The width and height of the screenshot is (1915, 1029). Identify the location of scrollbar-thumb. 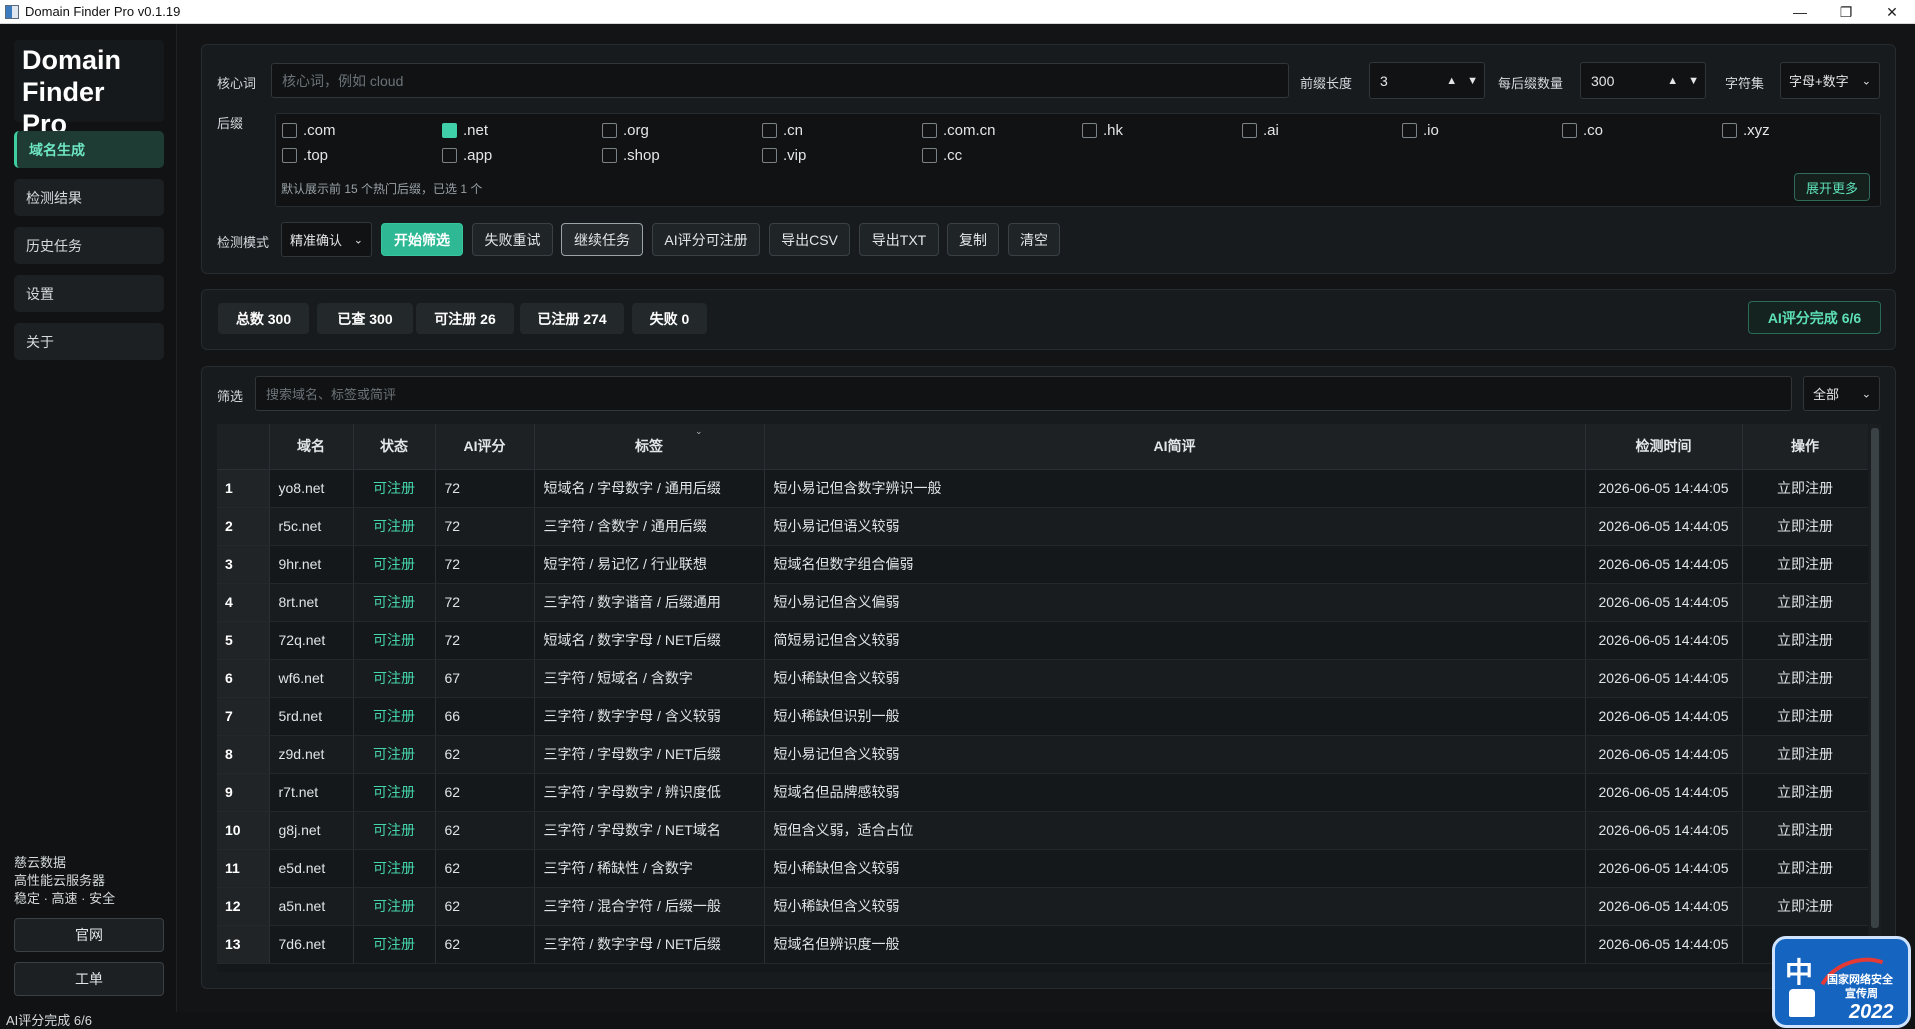
(1875, 678).